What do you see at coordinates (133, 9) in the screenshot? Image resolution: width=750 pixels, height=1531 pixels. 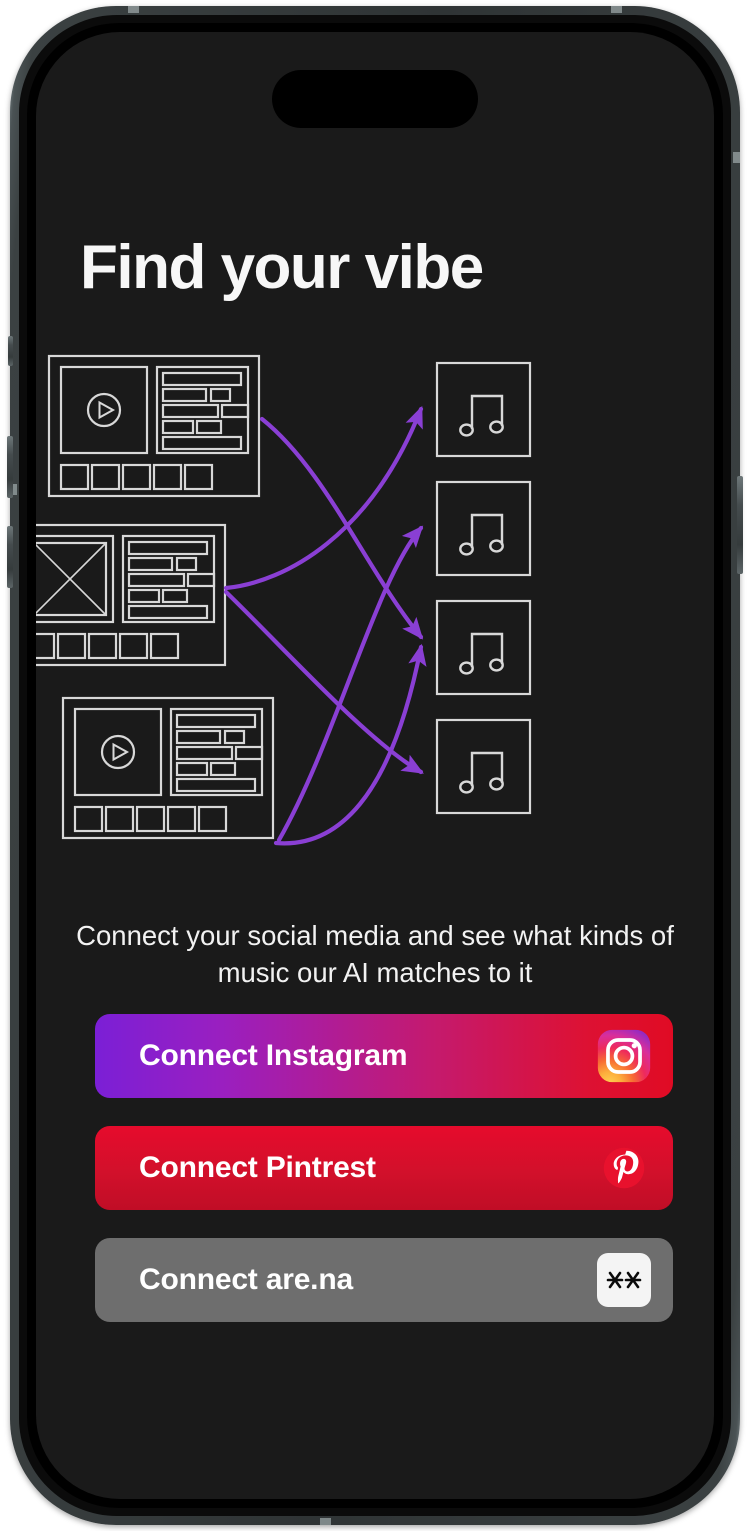 I see `antenna-line-top-left` at bounding box center [133, 9].